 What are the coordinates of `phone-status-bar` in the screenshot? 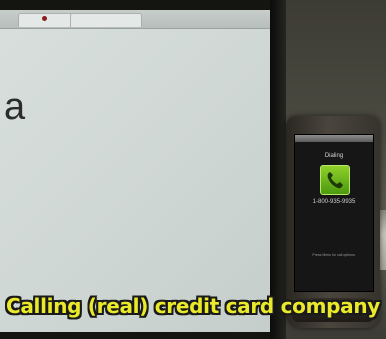 It's located at (334, 138).